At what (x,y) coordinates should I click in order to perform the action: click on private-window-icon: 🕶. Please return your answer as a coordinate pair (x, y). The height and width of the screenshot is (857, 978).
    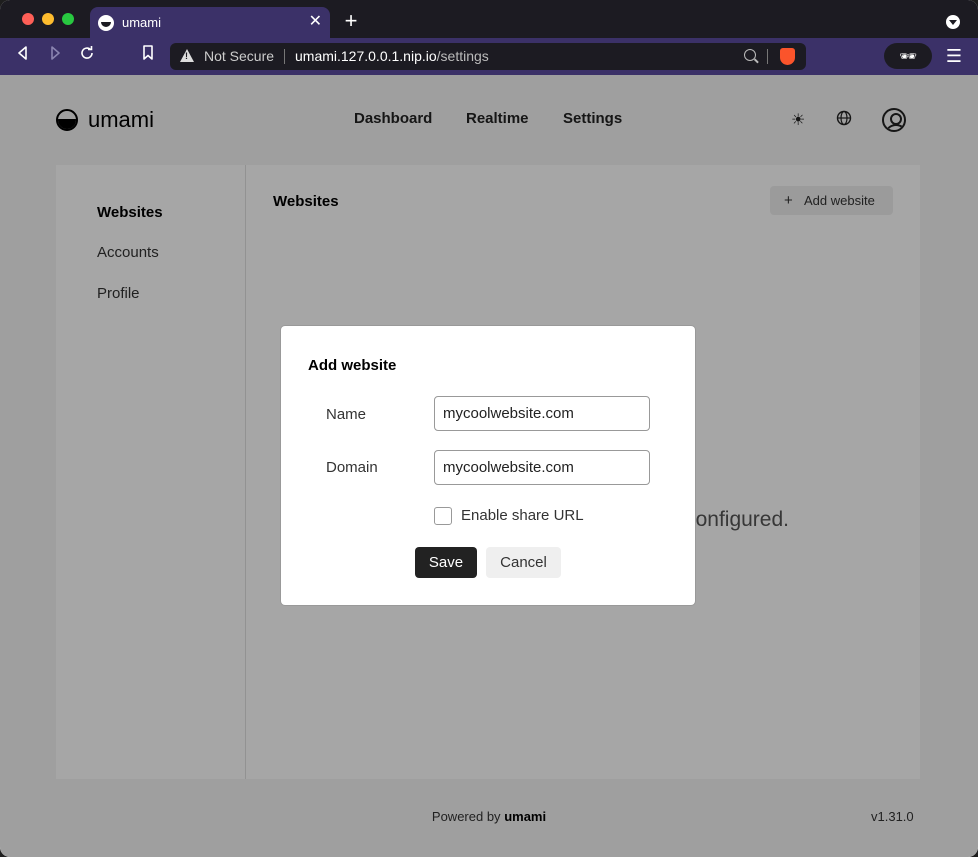
    Looking at the image, I should click on (908, 56).